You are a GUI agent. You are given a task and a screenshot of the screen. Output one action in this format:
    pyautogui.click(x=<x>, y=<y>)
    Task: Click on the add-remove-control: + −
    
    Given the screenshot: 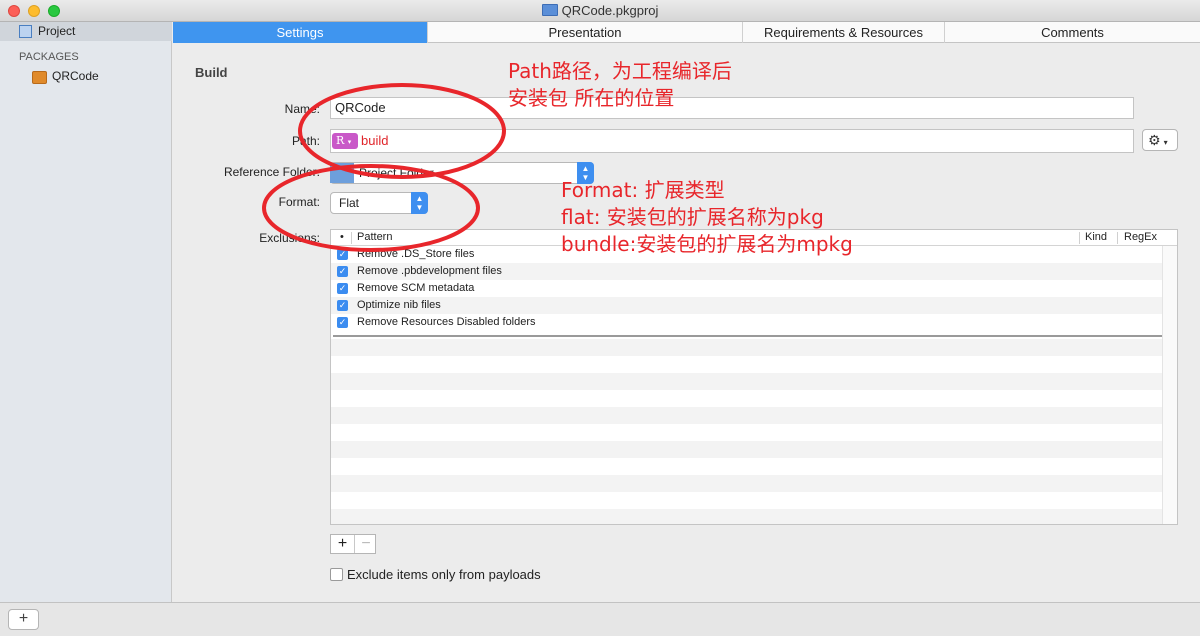 What is the action you would take?
    pyautogui.click(x=353, y=544)
    